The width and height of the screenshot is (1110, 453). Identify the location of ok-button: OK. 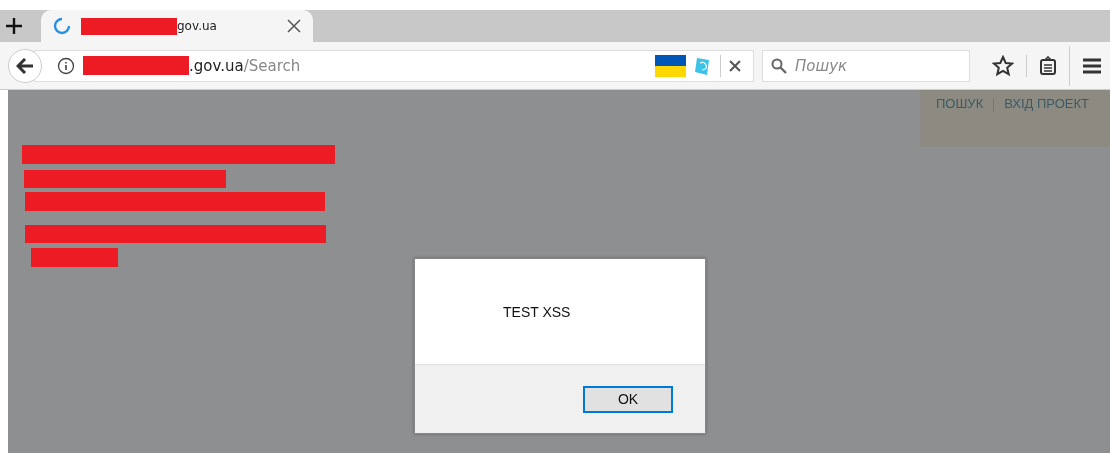
(628, 399).